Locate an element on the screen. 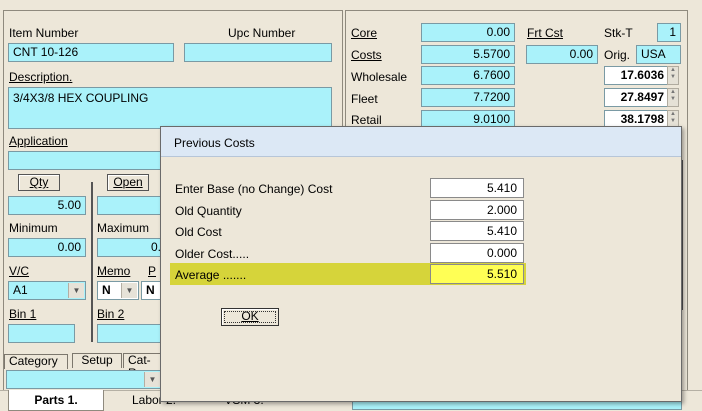  bin1-field is located at coordinates (41, 333).